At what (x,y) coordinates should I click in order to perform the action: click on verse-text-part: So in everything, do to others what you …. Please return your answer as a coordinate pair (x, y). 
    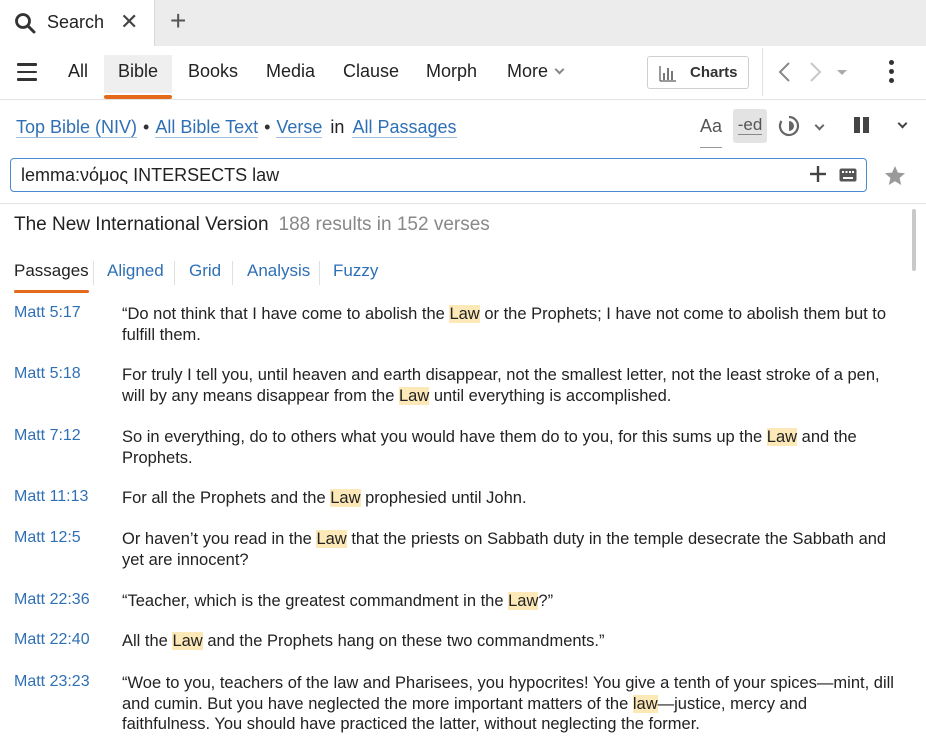
    Looking at the image, I should click on (444, 437).